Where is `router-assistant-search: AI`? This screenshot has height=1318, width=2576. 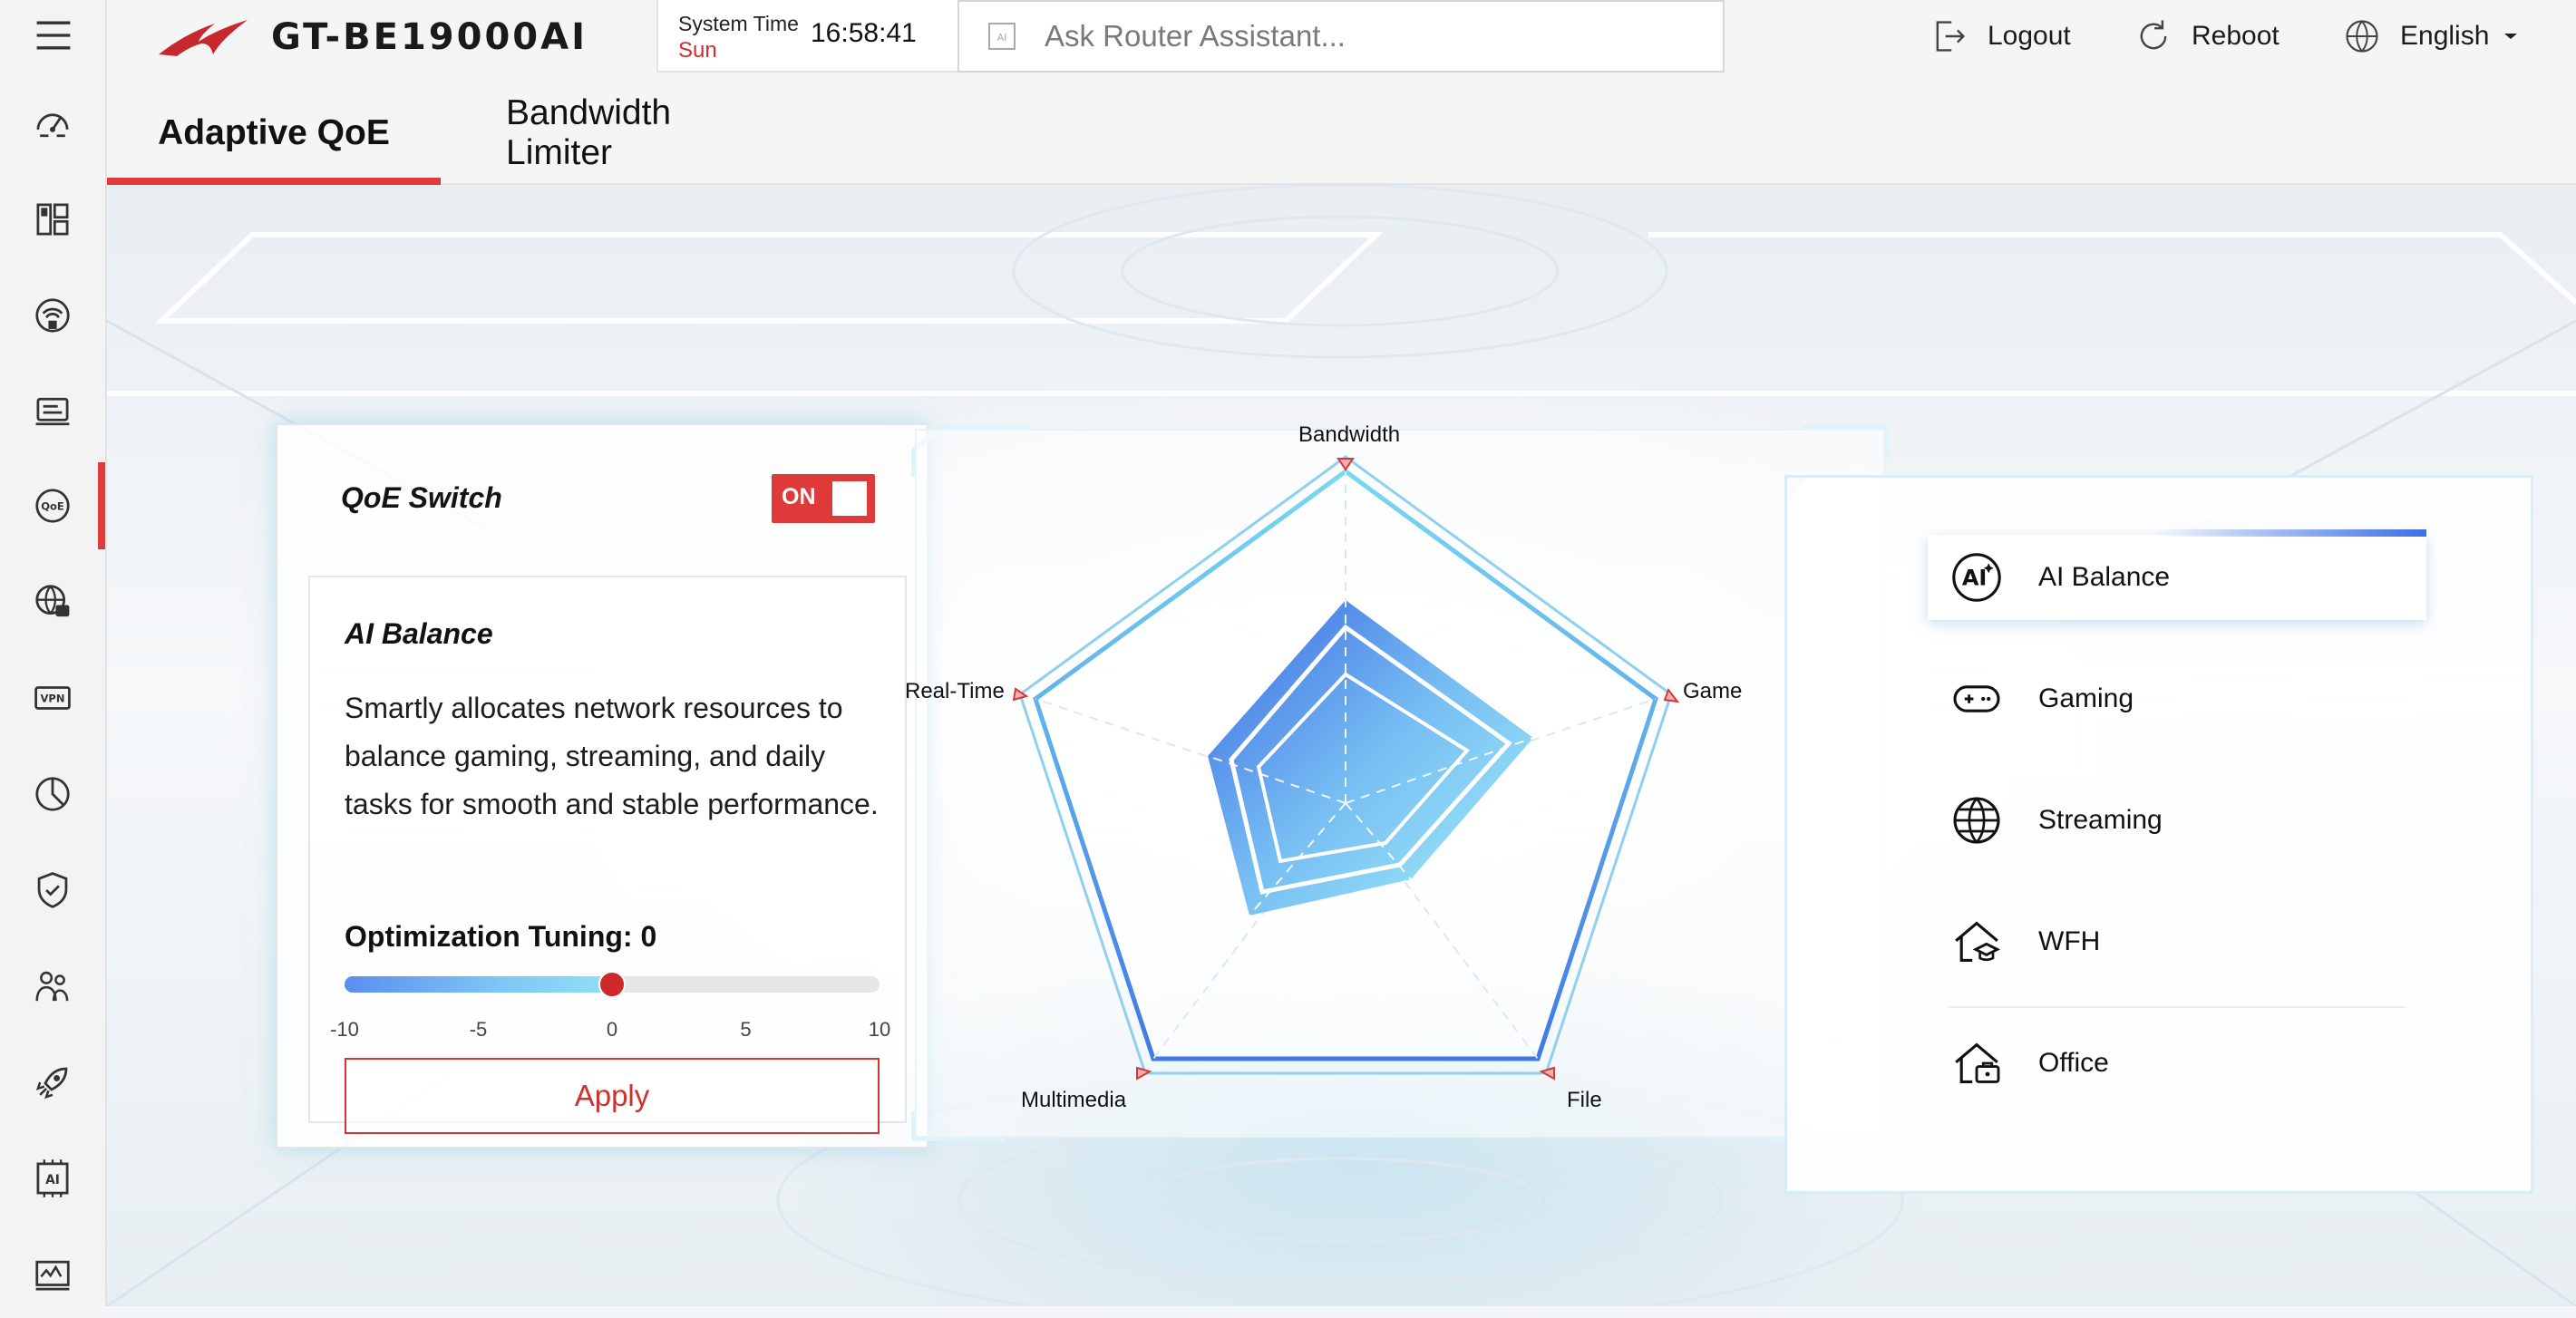
router-assistant-search: AI is located at coordinates (1341, 36).